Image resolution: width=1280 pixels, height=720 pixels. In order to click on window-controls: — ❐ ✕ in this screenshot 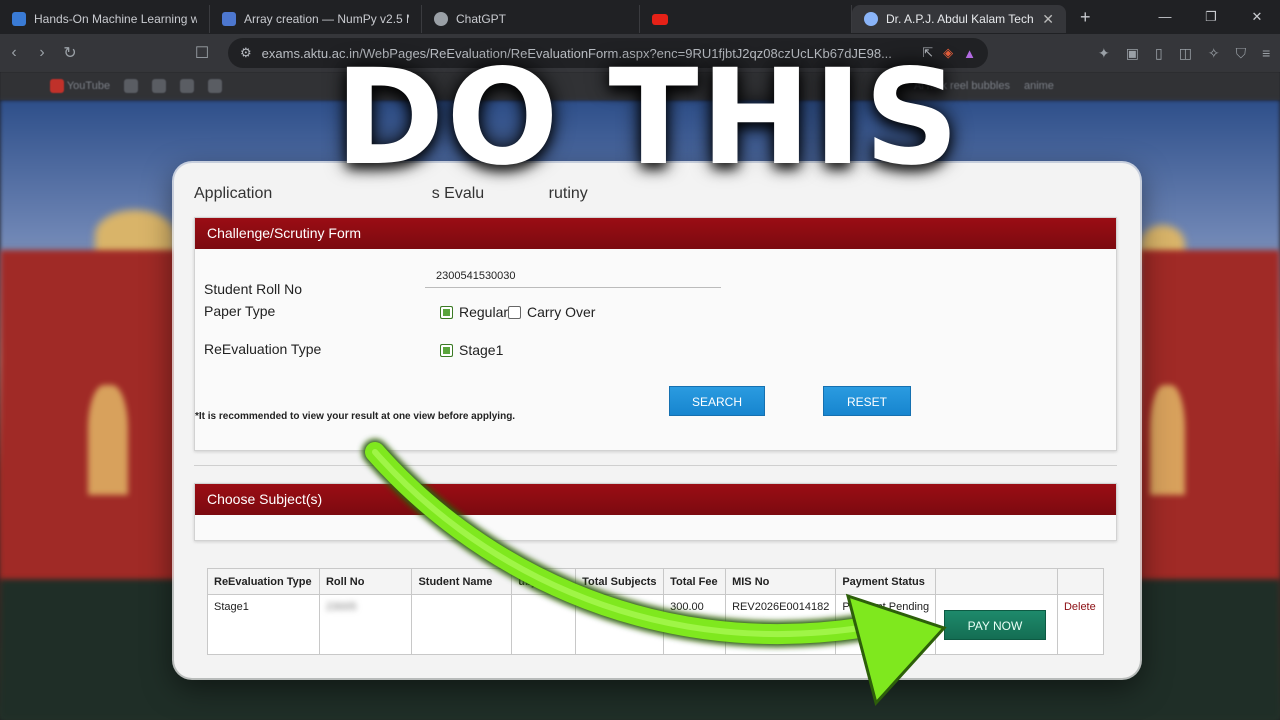, I will do `click(1211, 17)`.